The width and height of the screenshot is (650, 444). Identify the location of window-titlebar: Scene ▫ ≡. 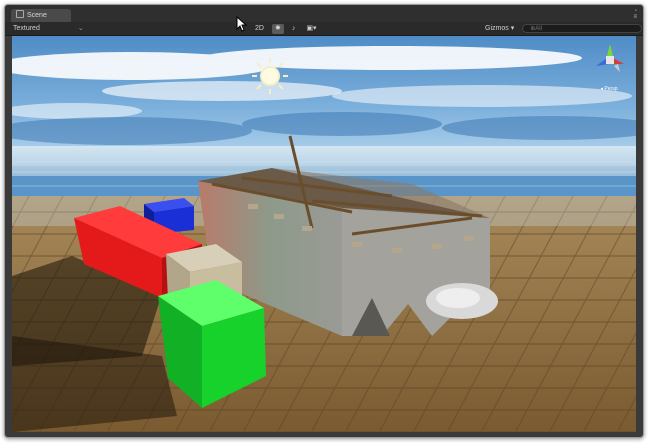
(324, 13).